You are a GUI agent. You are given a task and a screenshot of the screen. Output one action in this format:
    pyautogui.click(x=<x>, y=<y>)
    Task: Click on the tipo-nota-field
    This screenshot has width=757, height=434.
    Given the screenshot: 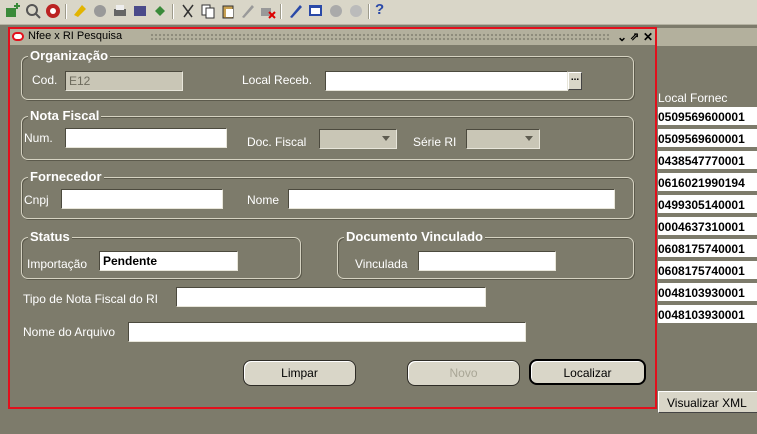 What is the action you would take?
    pyautogui.click(x=331, y=297)
    